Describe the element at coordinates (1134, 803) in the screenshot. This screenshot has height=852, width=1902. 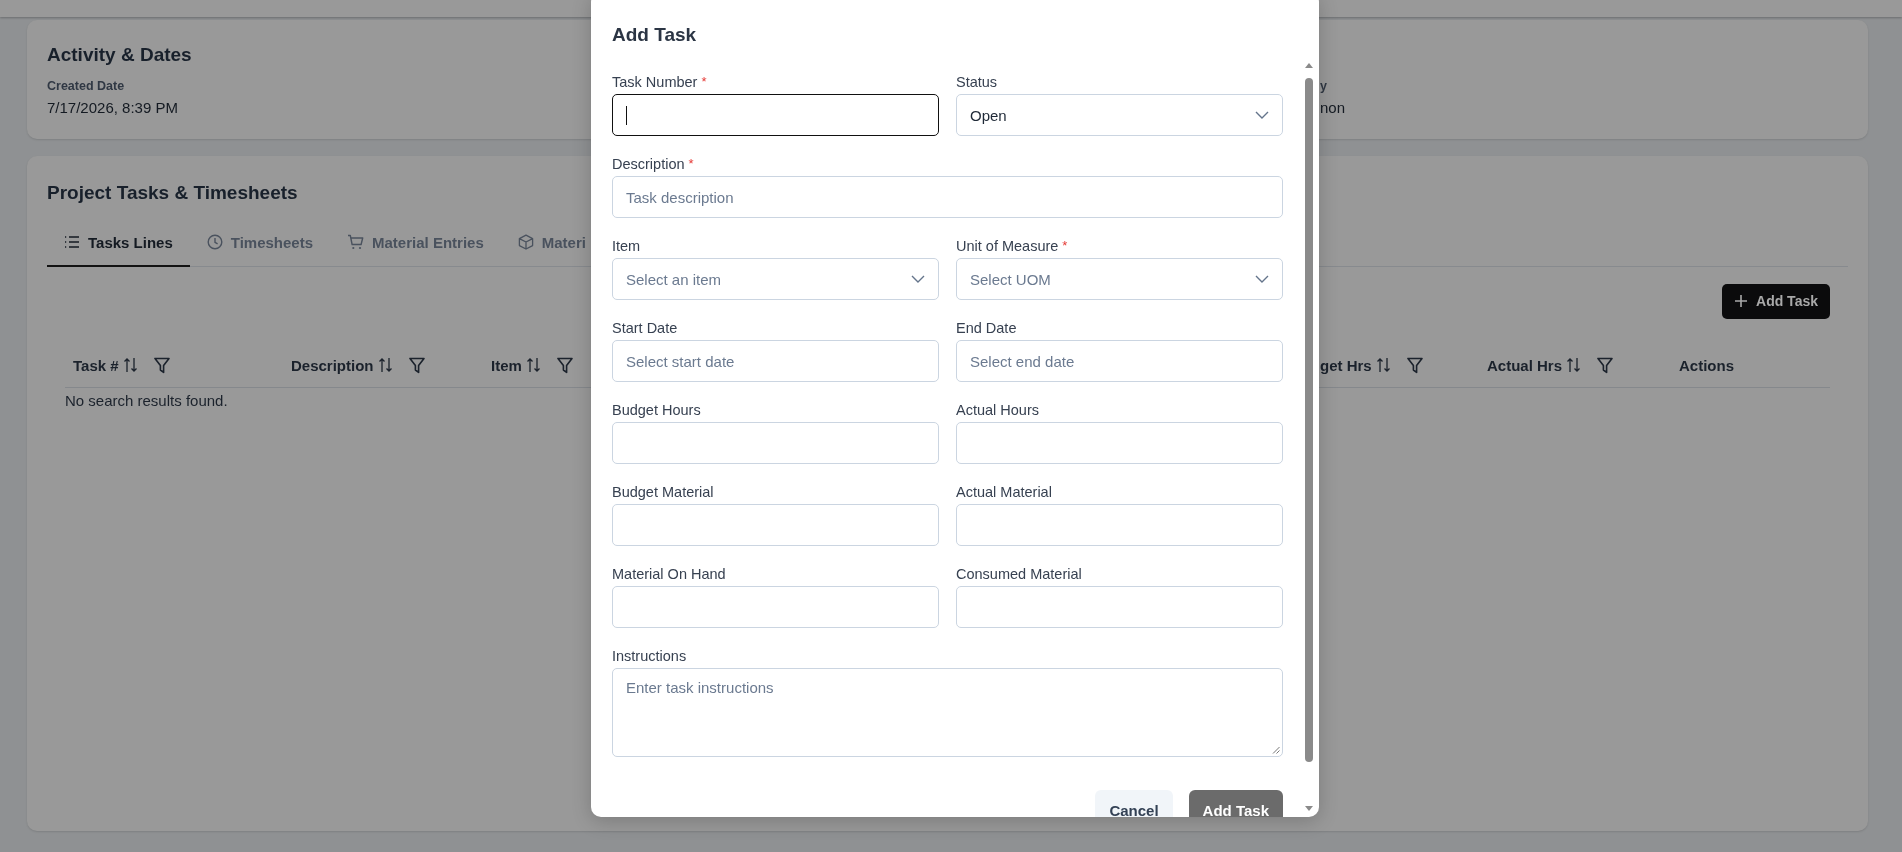
I see `cancel-button: Cancel` at that location.